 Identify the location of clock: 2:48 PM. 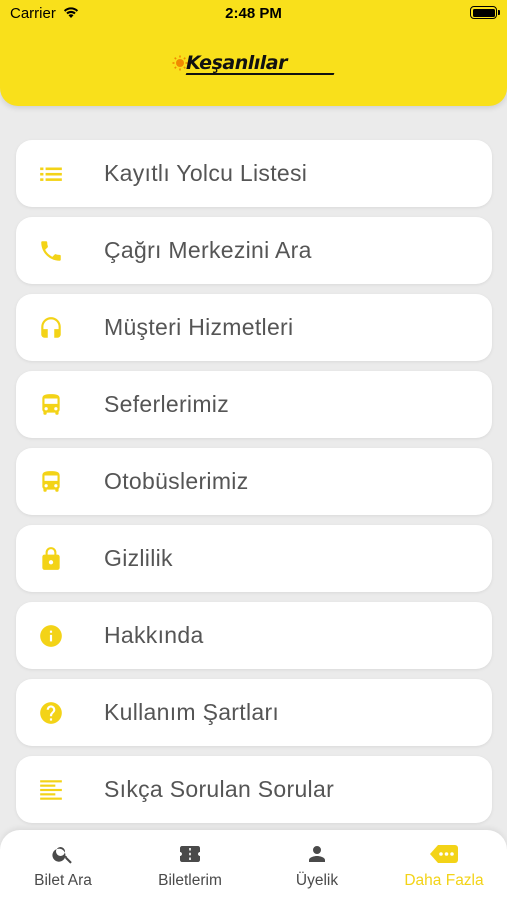
(253, 13).